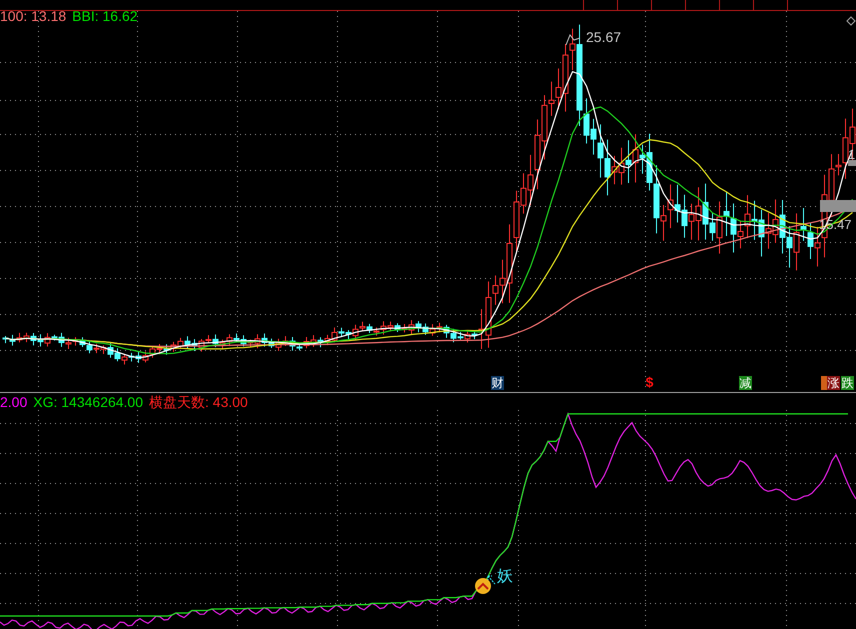  Describe the element at coordinates (483, 586) in the screenshot. I see `signal-icon` at that location.